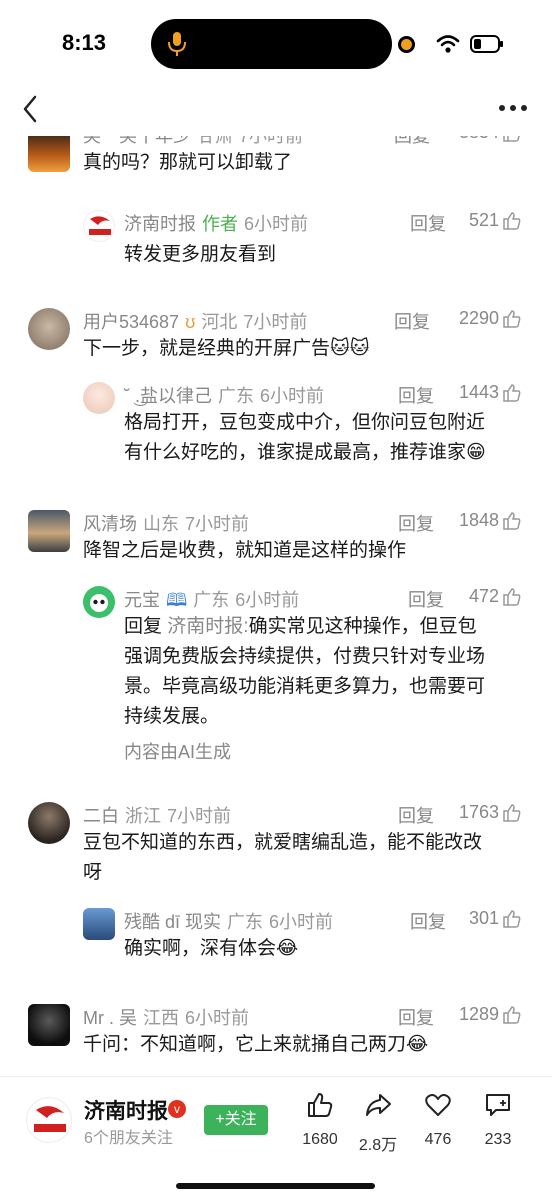  What do you see at coordinates (256, 1044) in the screenshot?
I see `comment-text: 千问：不知道啊，它上来就捅自己两刀😂` at bounding box center [256, 1044].